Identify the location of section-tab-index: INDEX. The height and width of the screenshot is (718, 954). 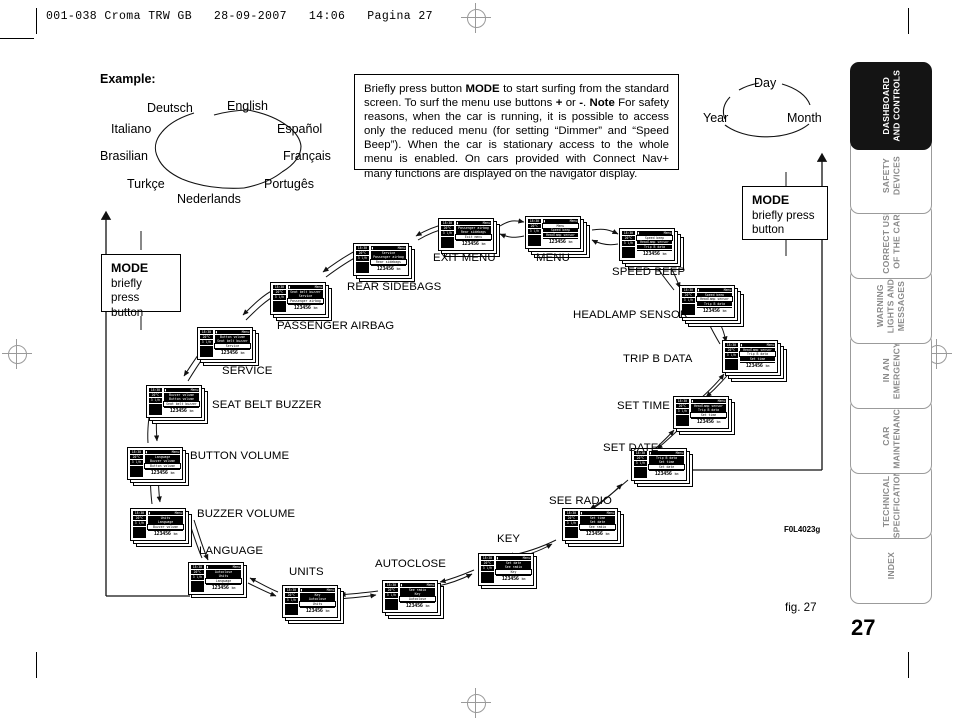
(891, 566).